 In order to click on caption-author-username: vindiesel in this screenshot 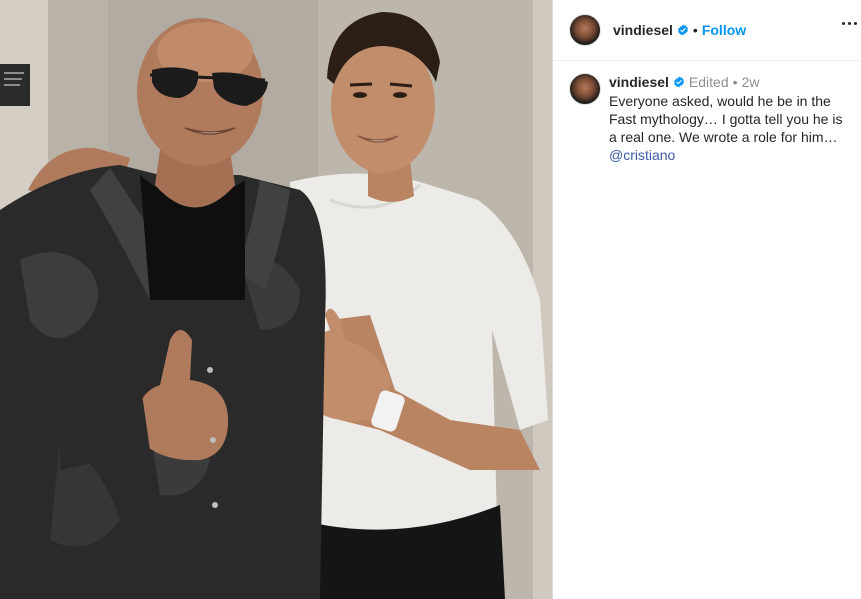, I will do `click(639, 82)`.